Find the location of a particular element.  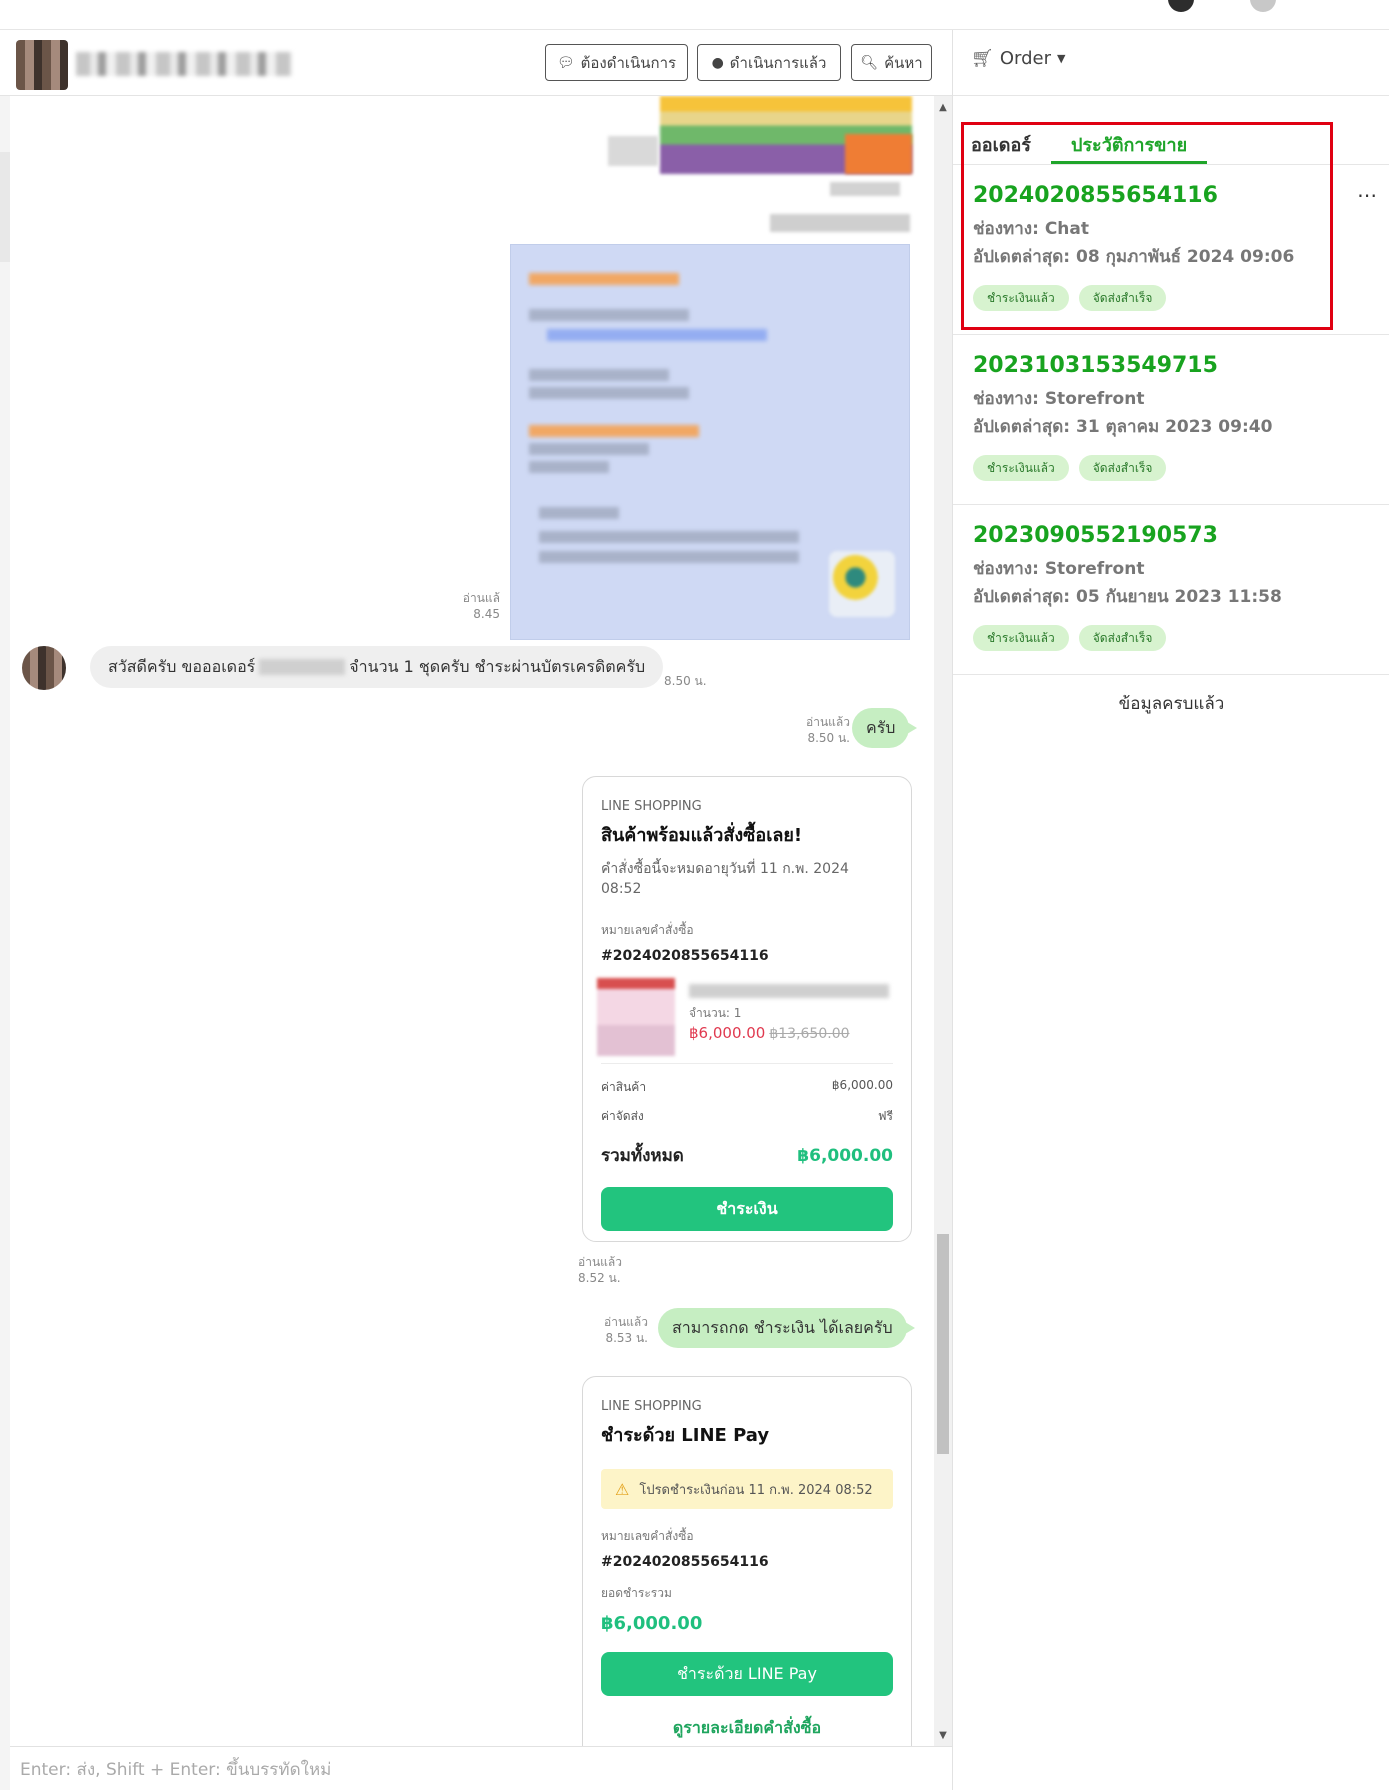

search-button: 🔍︎ ค้นหา is located at coordinates (891, 62).